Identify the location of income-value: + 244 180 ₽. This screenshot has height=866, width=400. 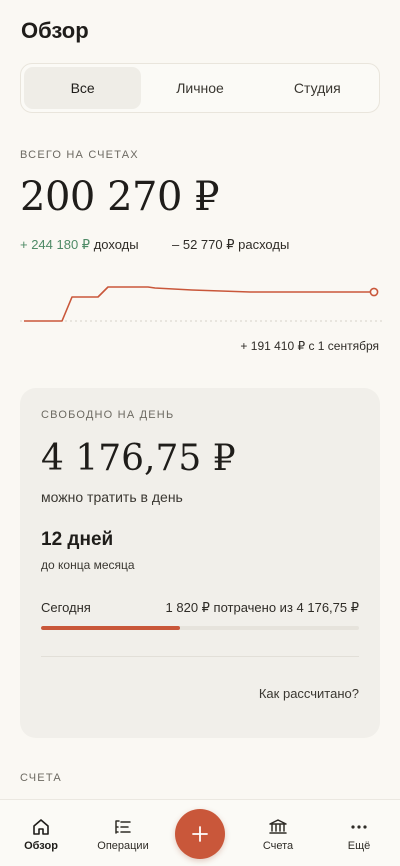
(55, 244).